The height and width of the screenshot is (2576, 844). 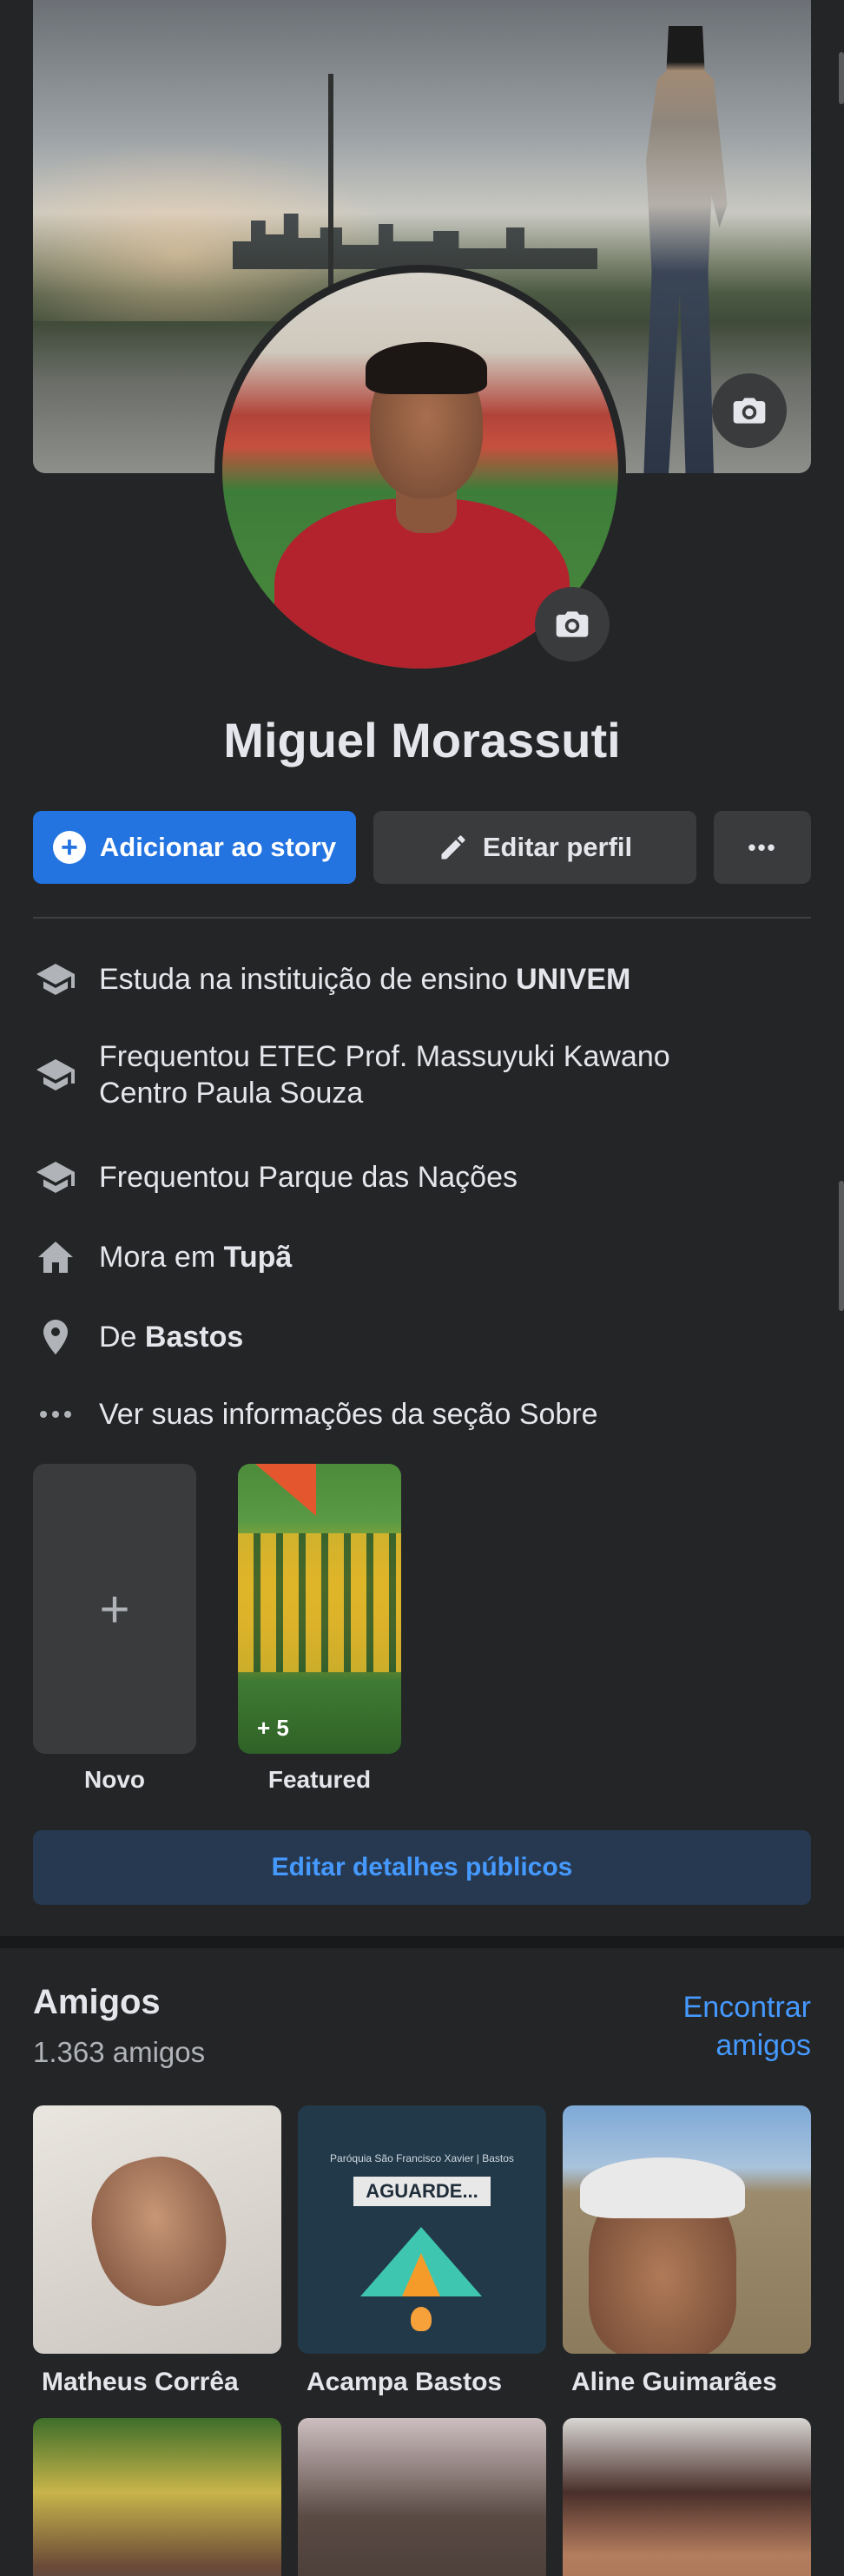 I want to click on plus-circle-icon: +, so click(x=69, y=847).